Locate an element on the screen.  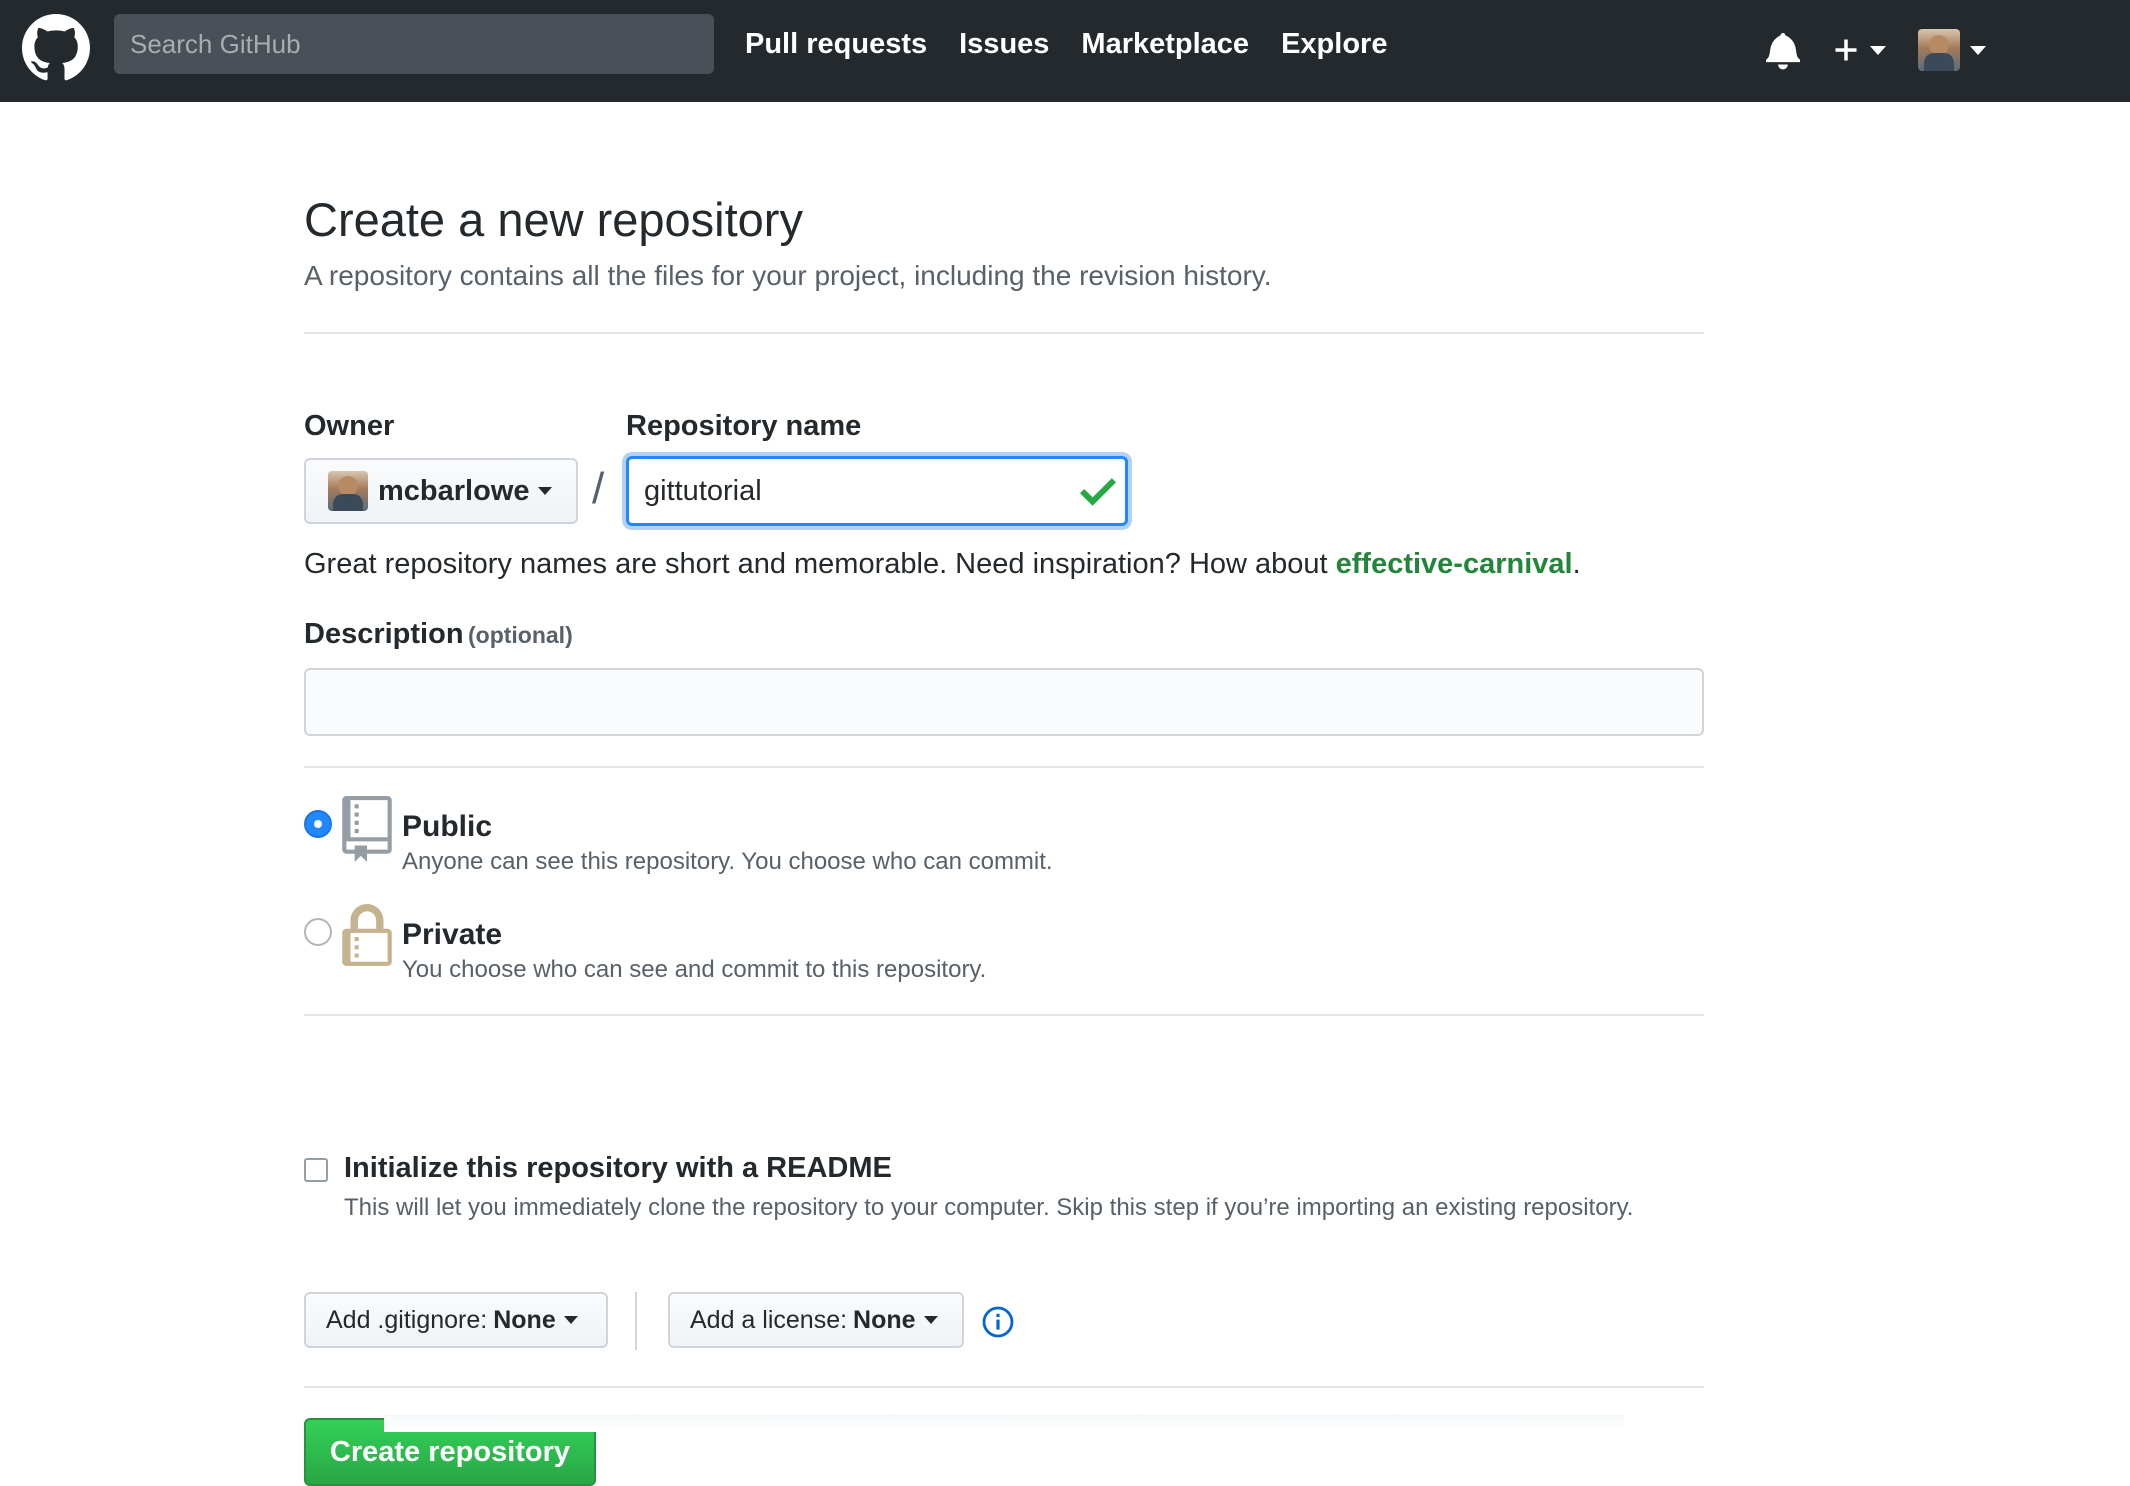
header-nav: Pull requests Issues Marketplace Explore is located at coordinates (1066, 44).